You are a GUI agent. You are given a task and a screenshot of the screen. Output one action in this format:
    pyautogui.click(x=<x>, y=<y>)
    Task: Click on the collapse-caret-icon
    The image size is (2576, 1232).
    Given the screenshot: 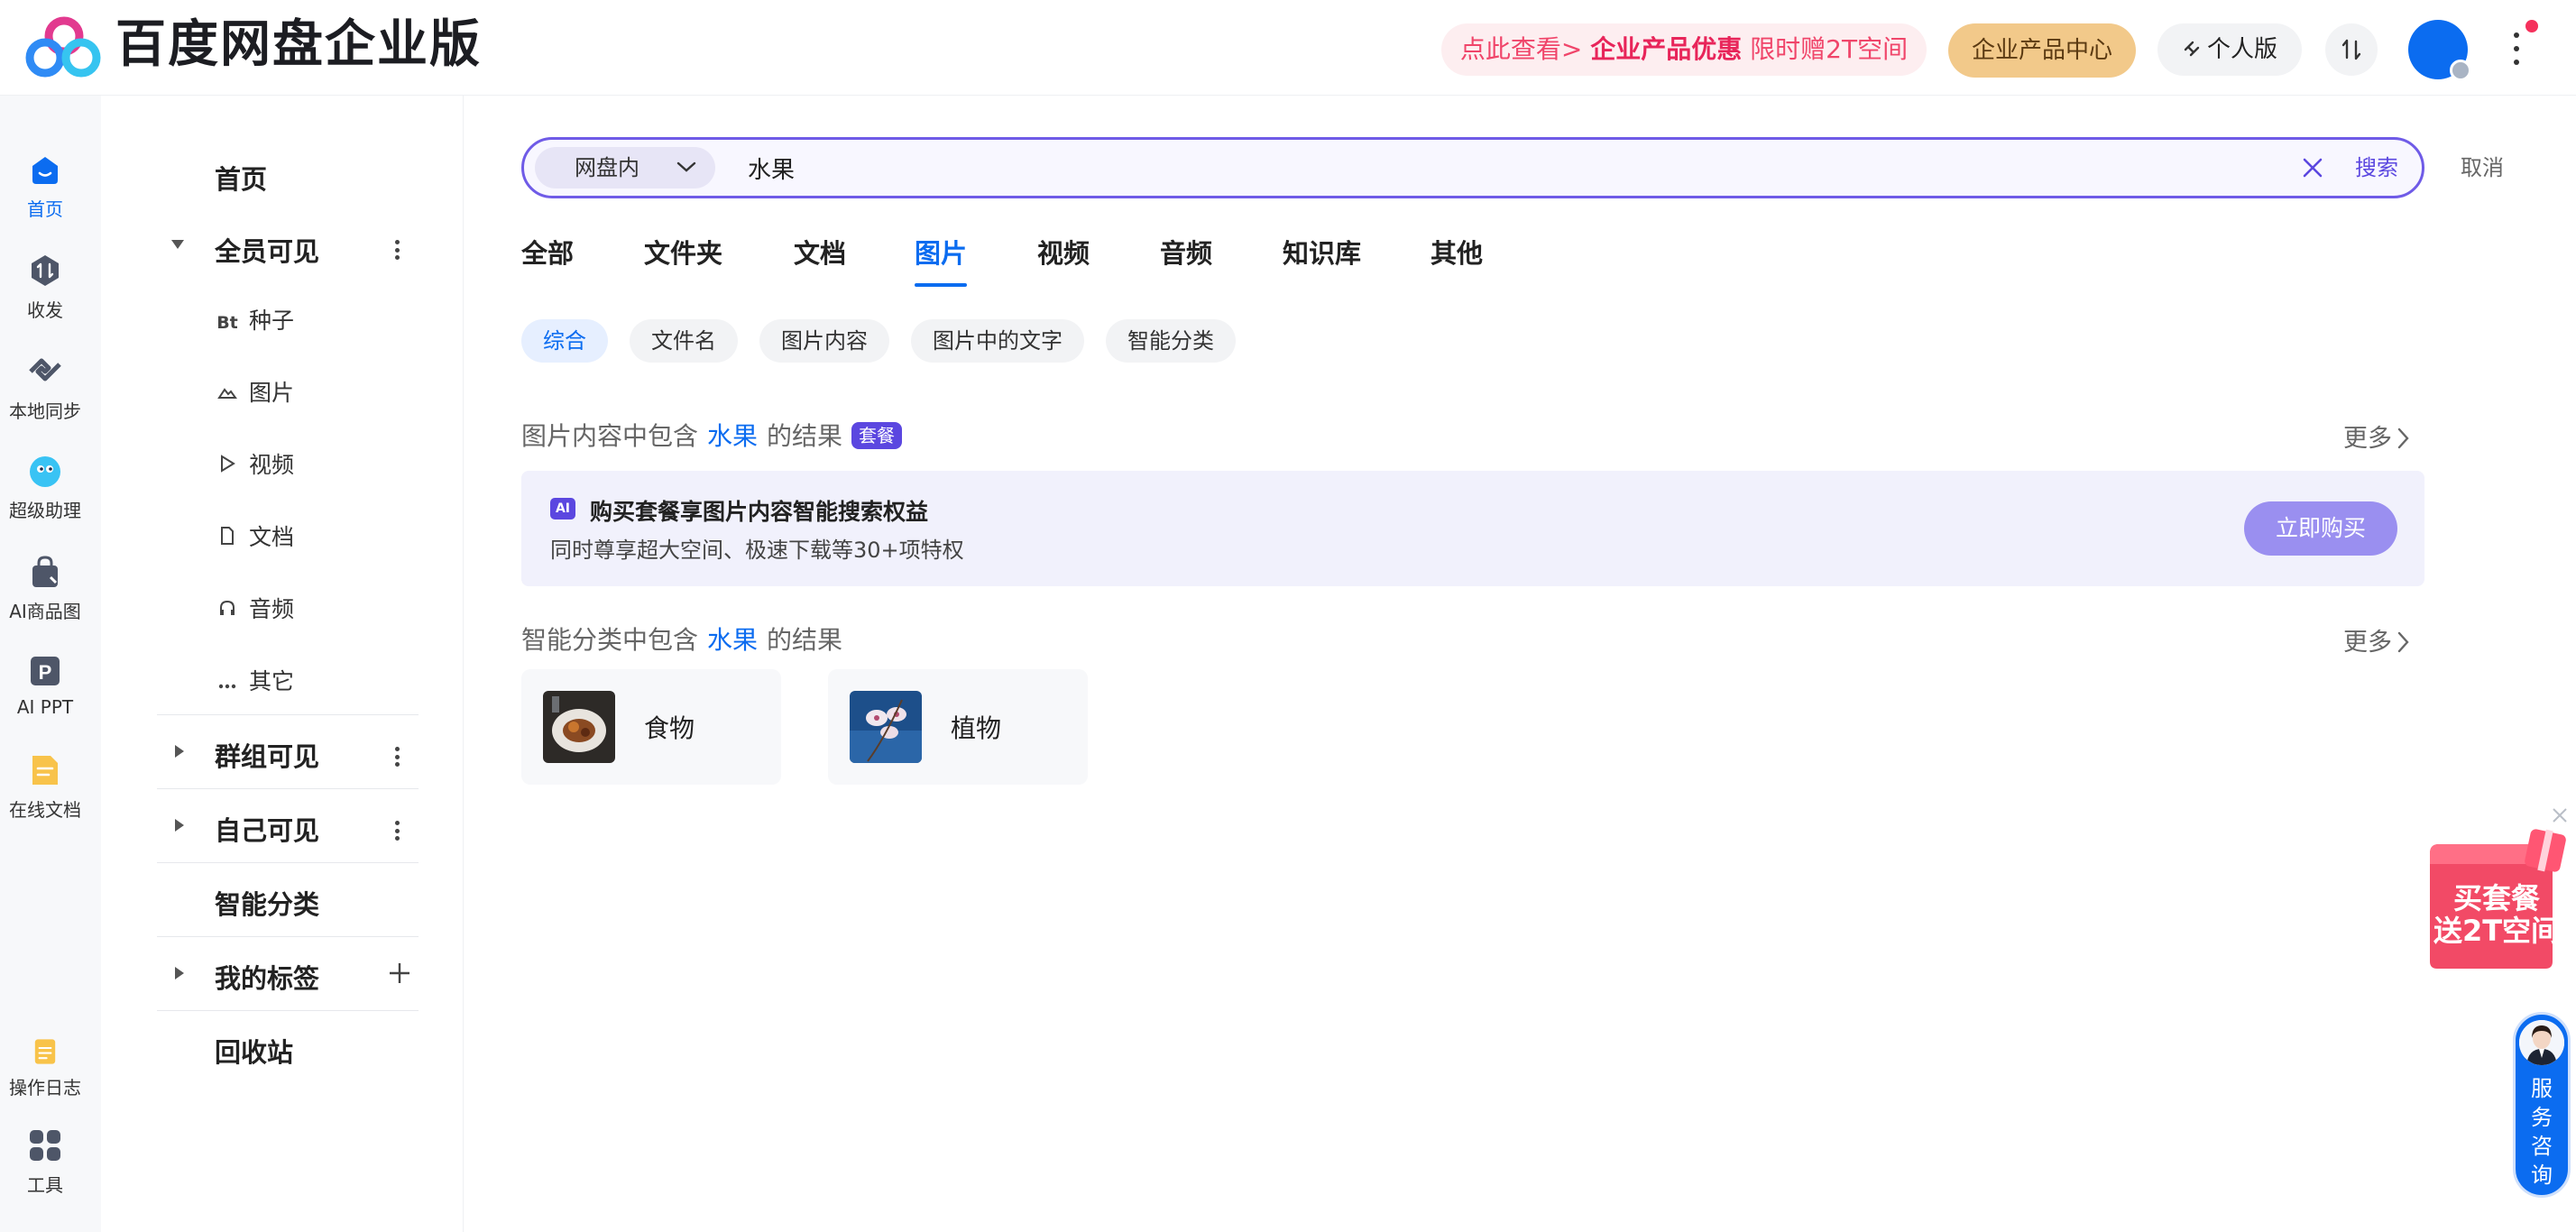 What is the action you would take?
    pyautogui.click(x=177, y=245)
    